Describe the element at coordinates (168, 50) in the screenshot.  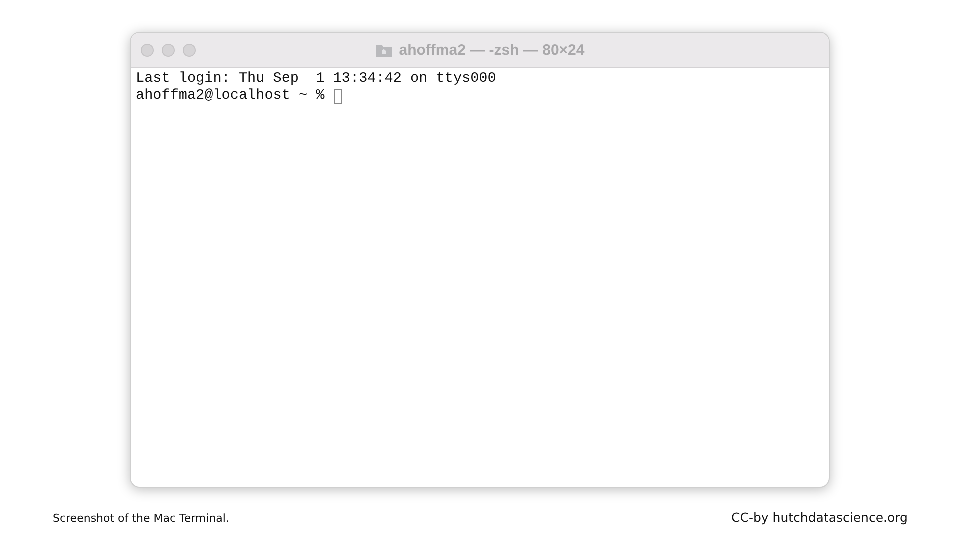
I see `minimize-button` at that location.